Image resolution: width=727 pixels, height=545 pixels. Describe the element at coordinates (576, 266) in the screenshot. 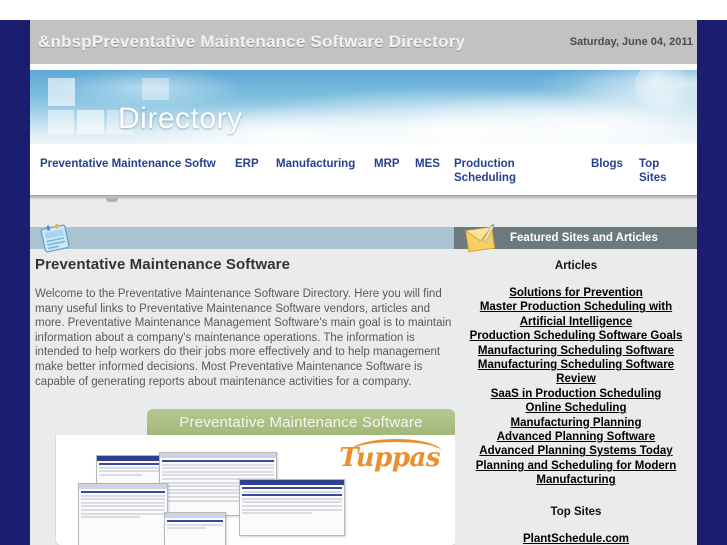

I see `articles-heading: Articles` at that location.